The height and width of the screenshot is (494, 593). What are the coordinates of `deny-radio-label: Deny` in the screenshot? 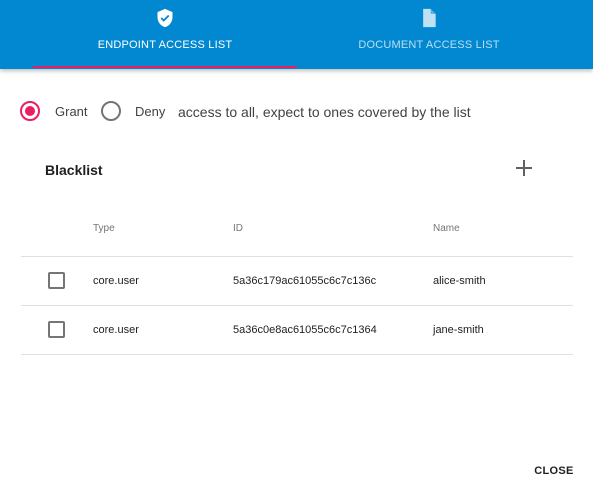 It's located at (150, 111).